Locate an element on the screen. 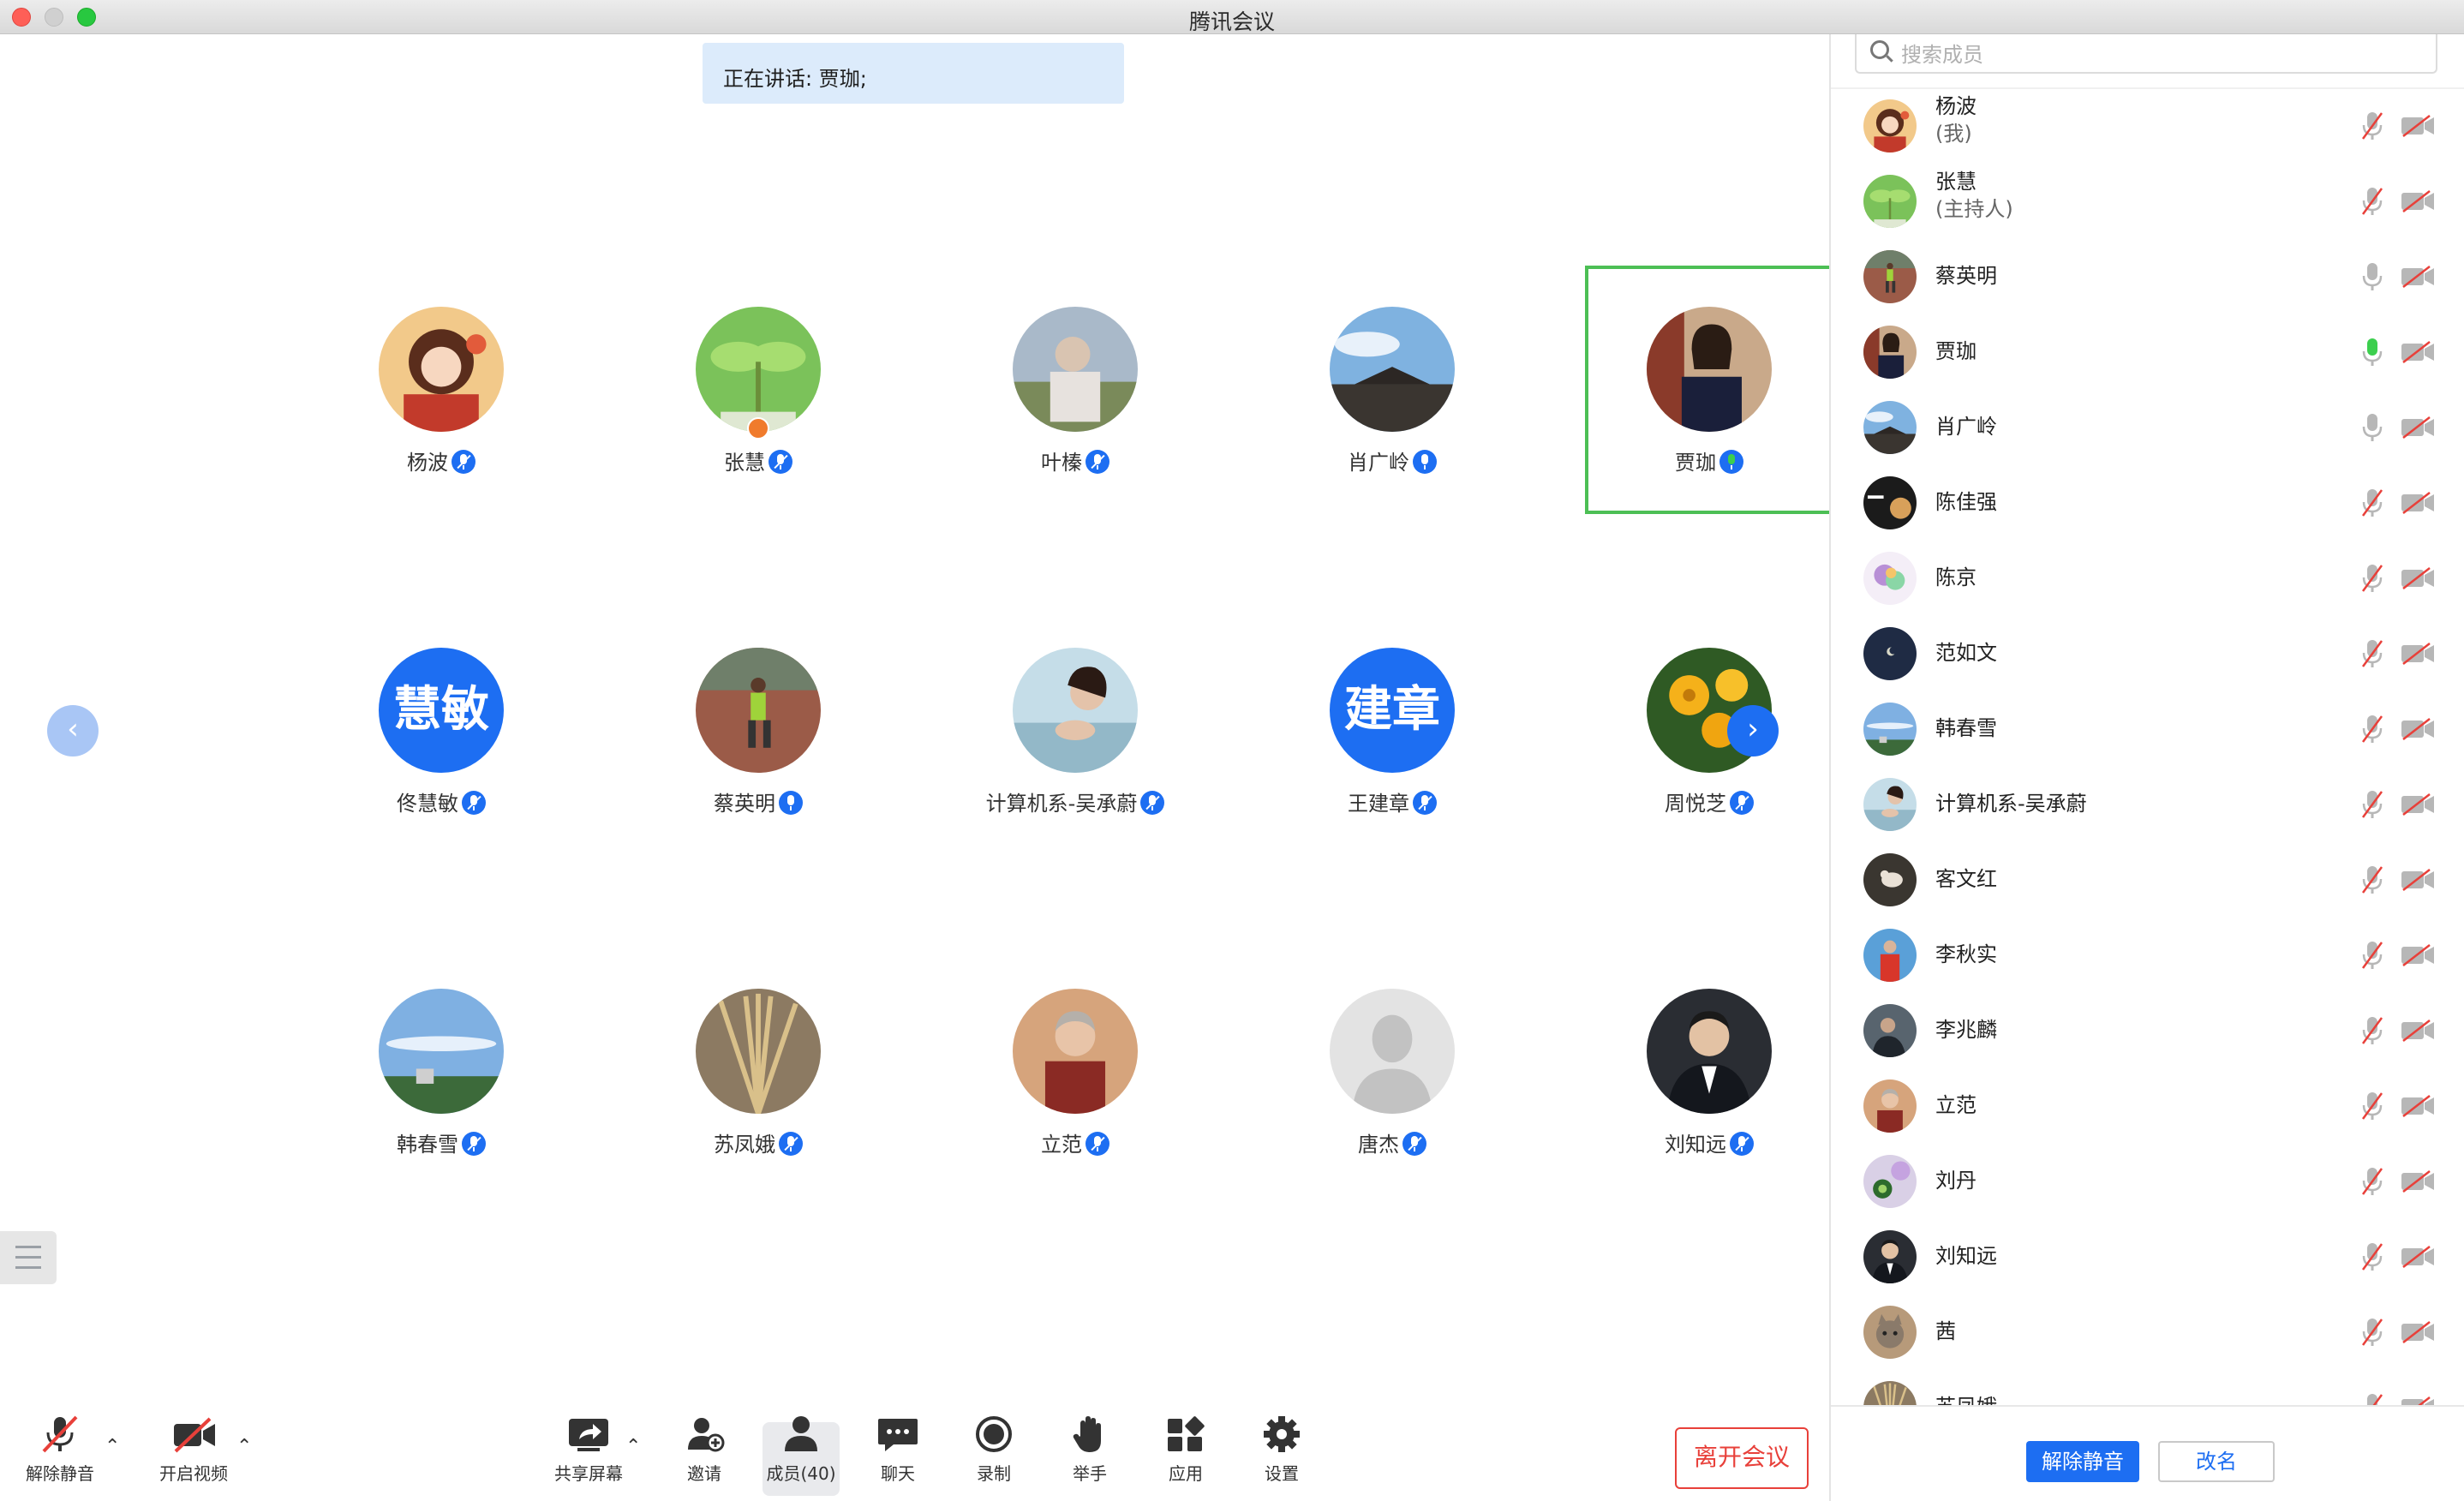 This screenshot has width=2464, height=1501. apps-button: 应用 is located at coordinates (1185, 1450).